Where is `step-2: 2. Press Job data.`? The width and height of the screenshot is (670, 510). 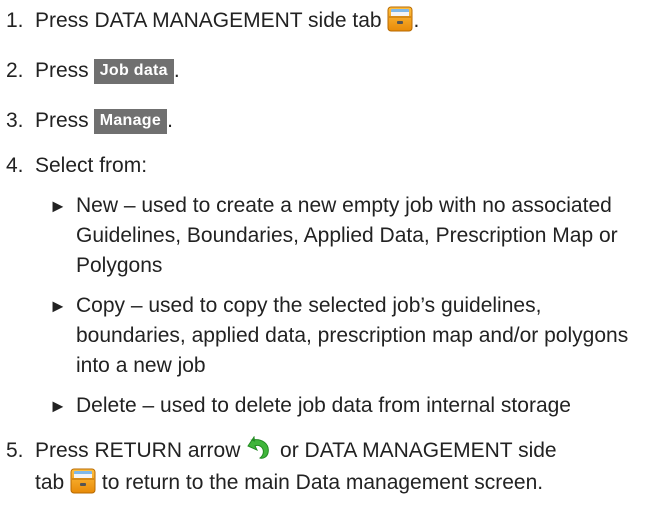
step-2: 2. Press Job data. is located at coordinates (93, 71).